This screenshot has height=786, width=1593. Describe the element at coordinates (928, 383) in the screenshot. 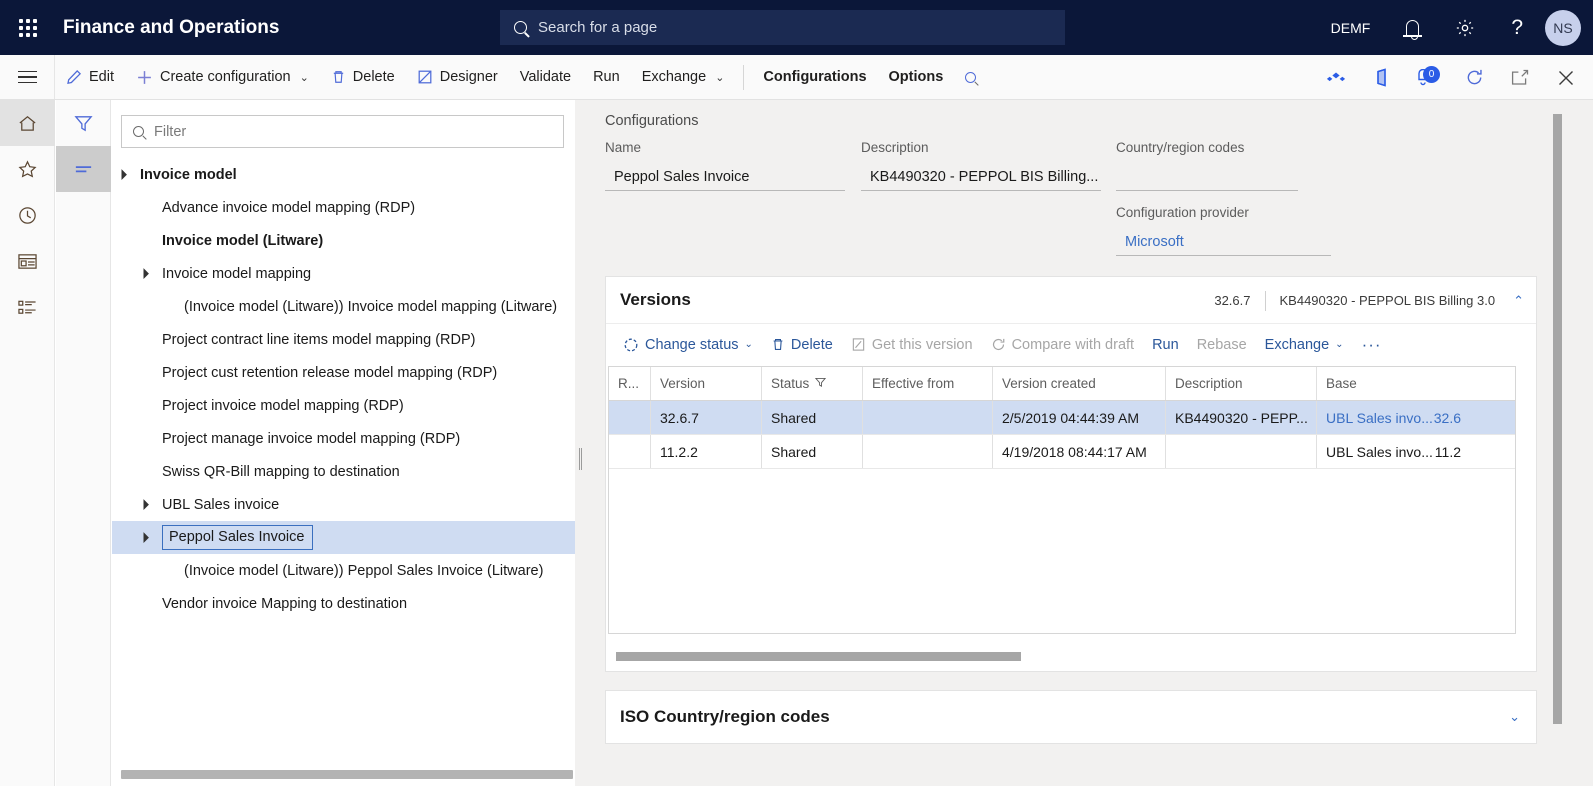

I see `grid-column-header: Effective from` at that location.